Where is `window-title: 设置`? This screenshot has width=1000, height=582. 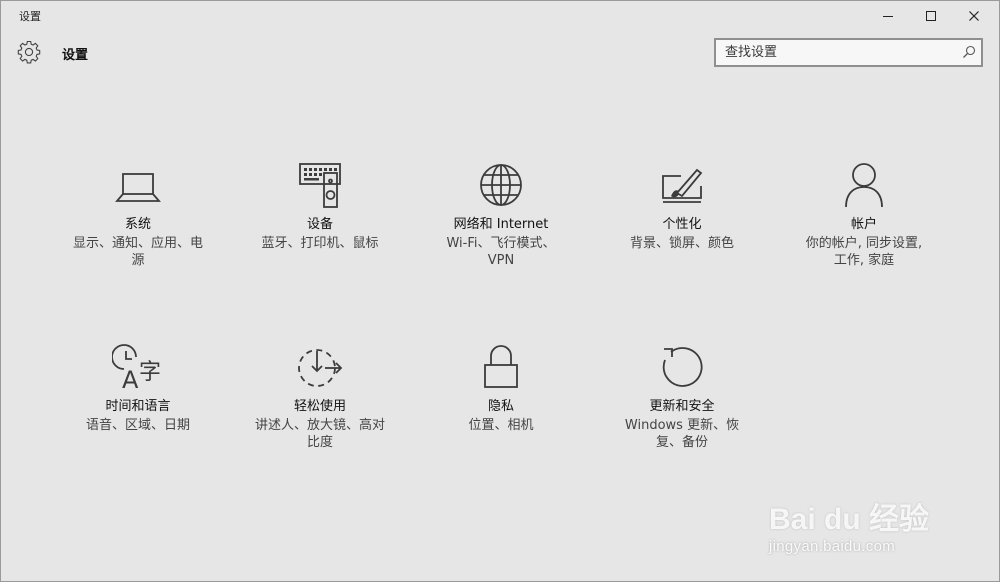 window-title: 设置 is located at coordinates (30, 16).